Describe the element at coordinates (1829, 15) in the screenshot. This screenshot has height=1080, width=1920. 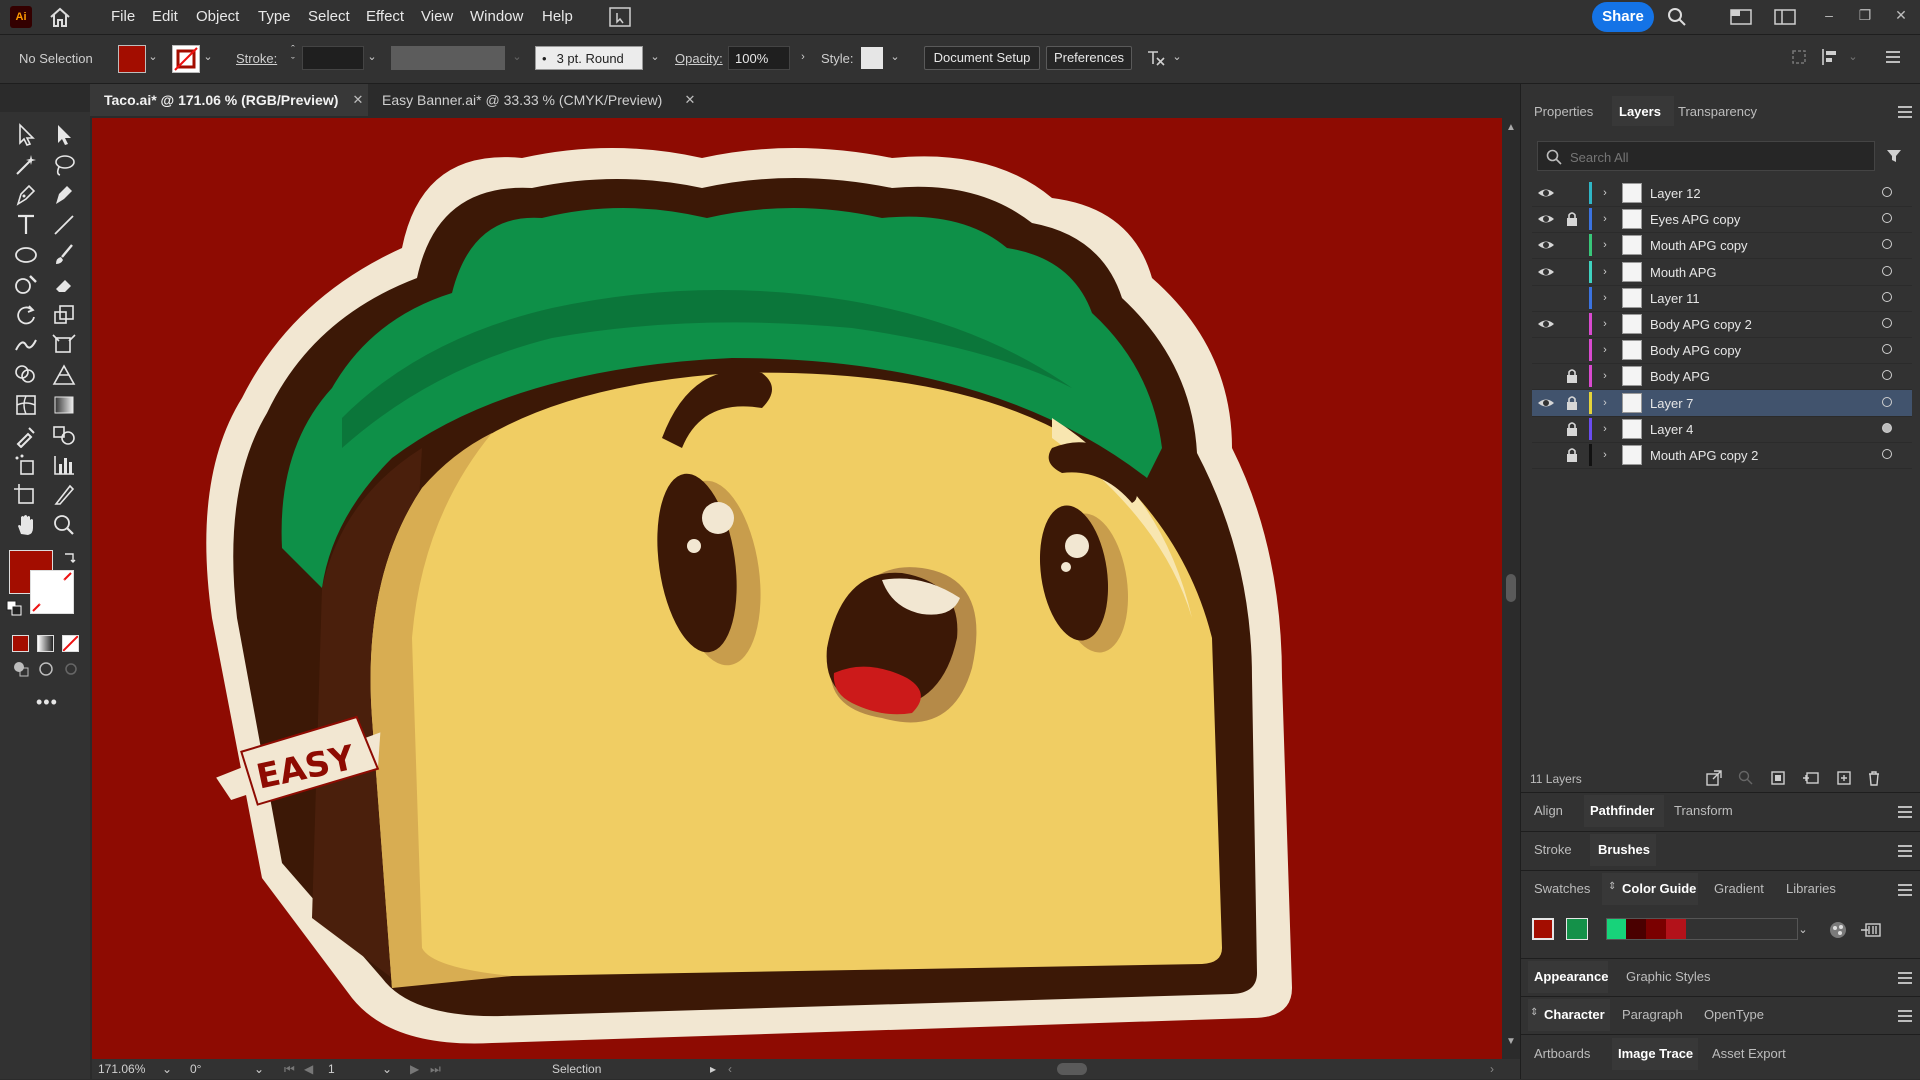
I see `minimize-icon: –` at that location.